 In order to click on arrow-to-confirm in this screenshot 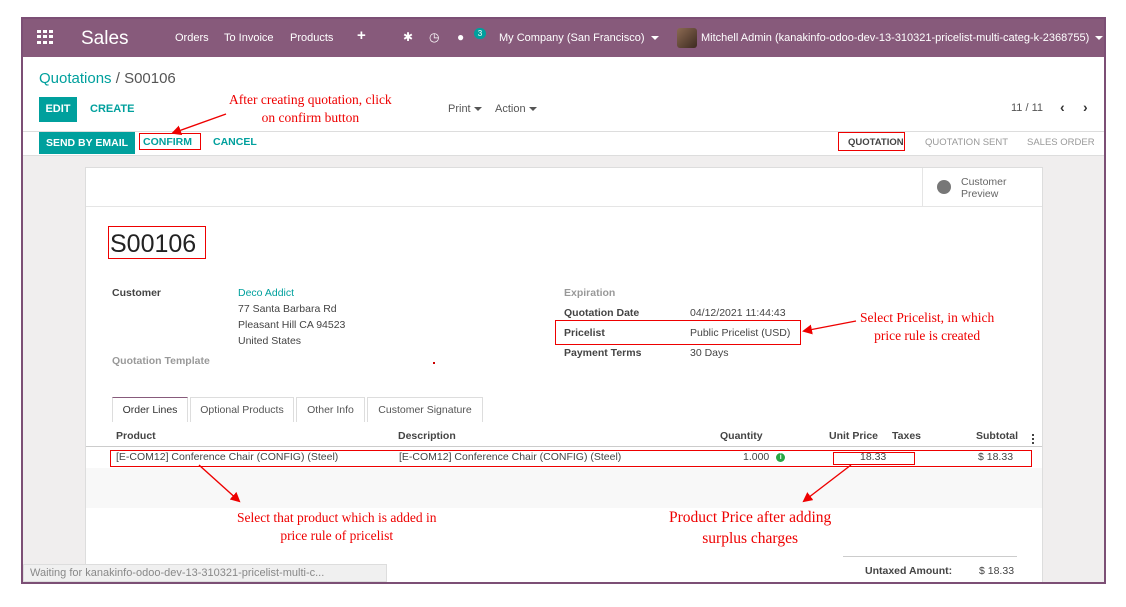, I will do `click(199, 124)`.